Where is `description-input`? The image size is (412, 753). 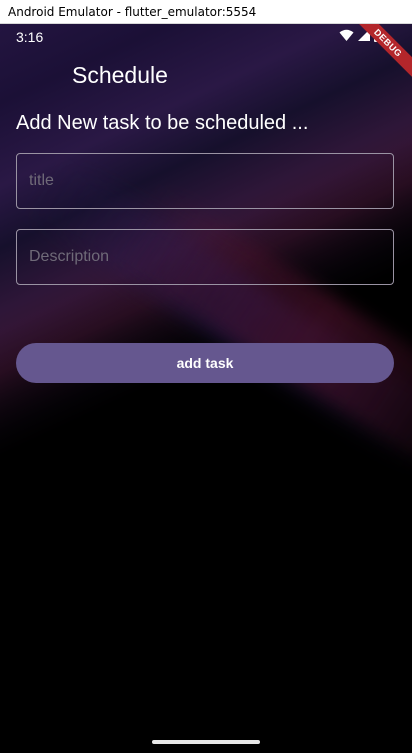 description-input is located at coordinates (205, 257).